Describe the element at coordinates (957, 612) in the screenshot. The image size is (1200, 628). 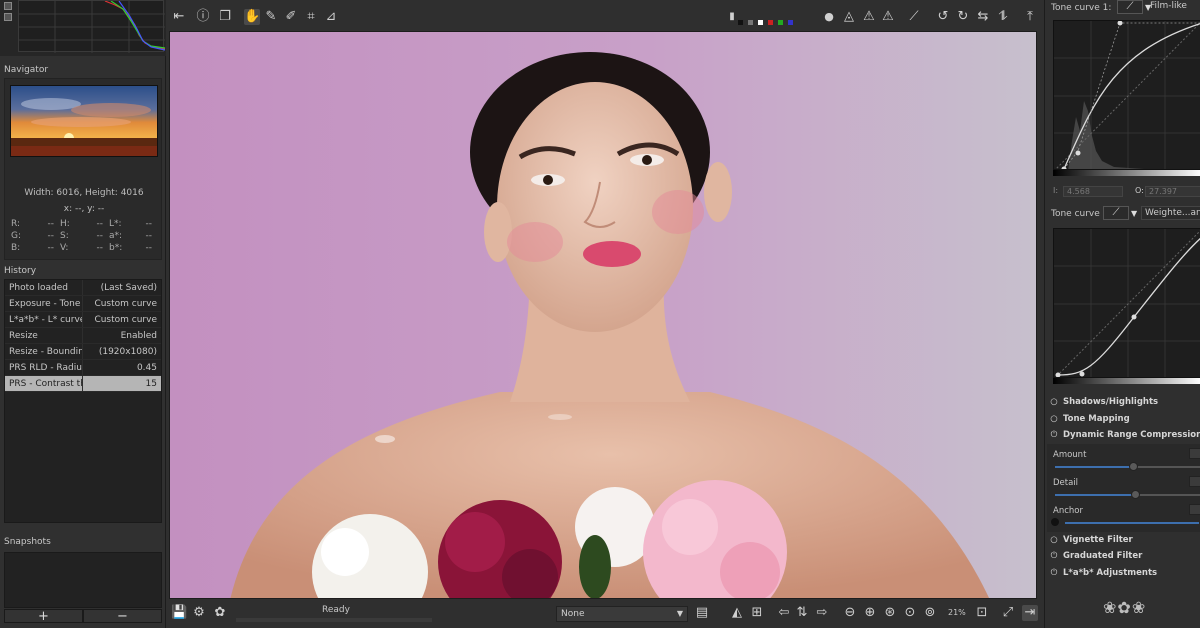
I see `zoom-level: 21%` at that location.